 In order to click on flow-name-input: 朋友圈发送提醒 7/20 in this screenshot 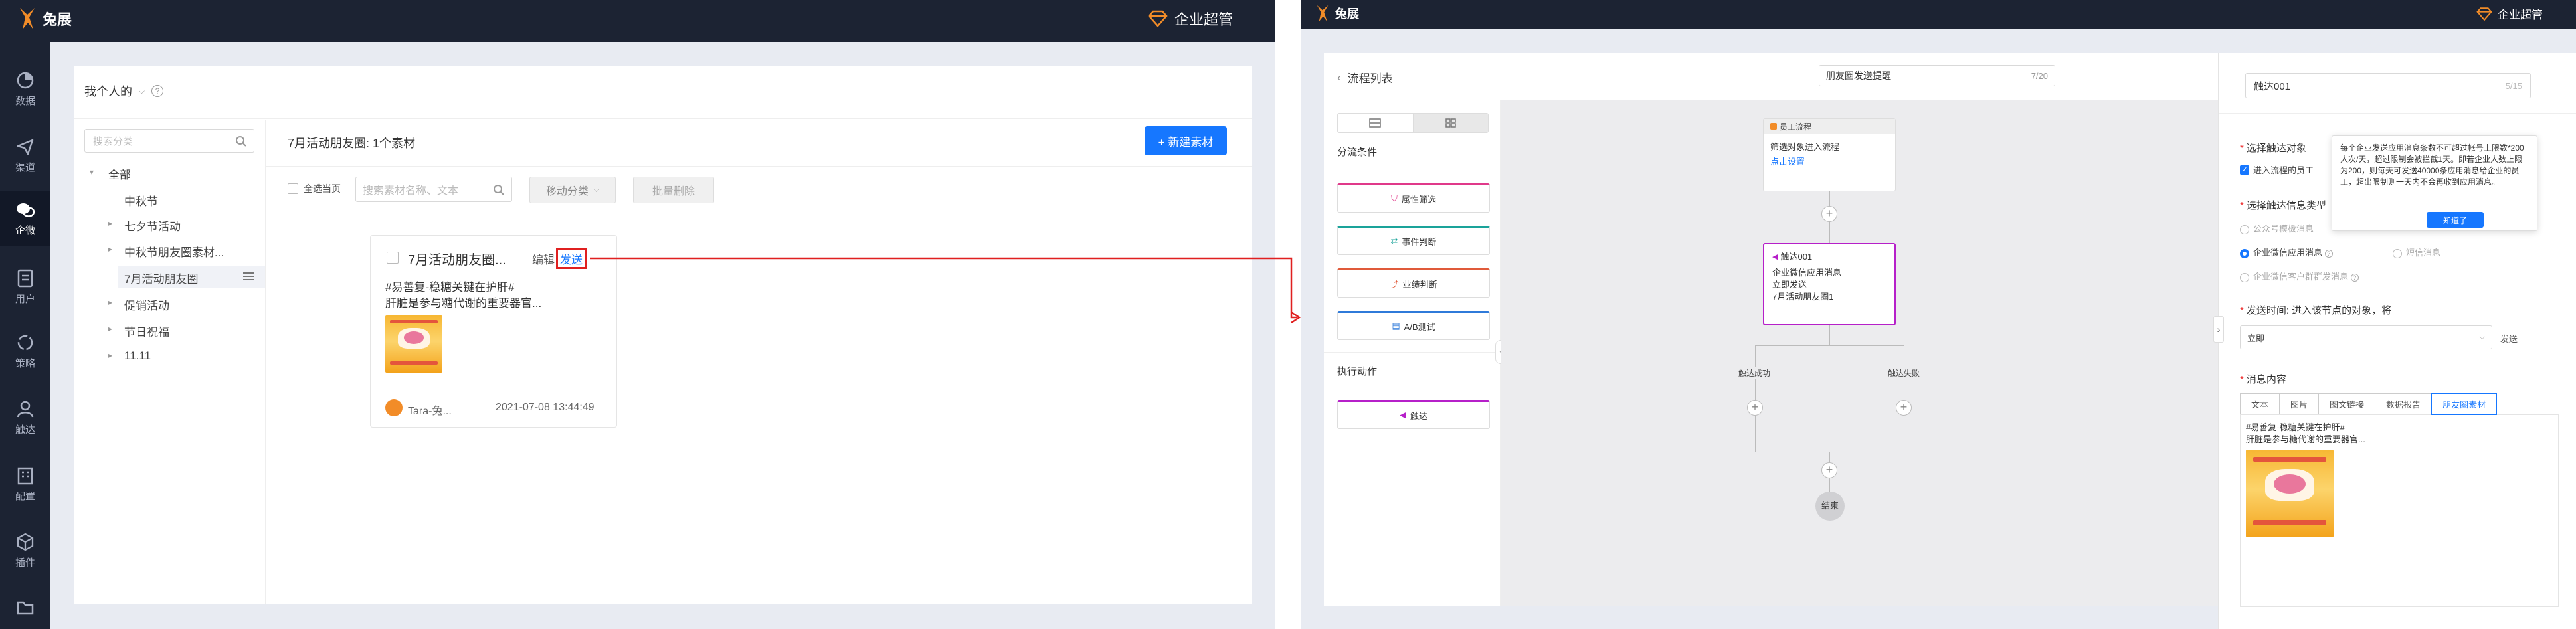, I will do `click(1937, 75)`.